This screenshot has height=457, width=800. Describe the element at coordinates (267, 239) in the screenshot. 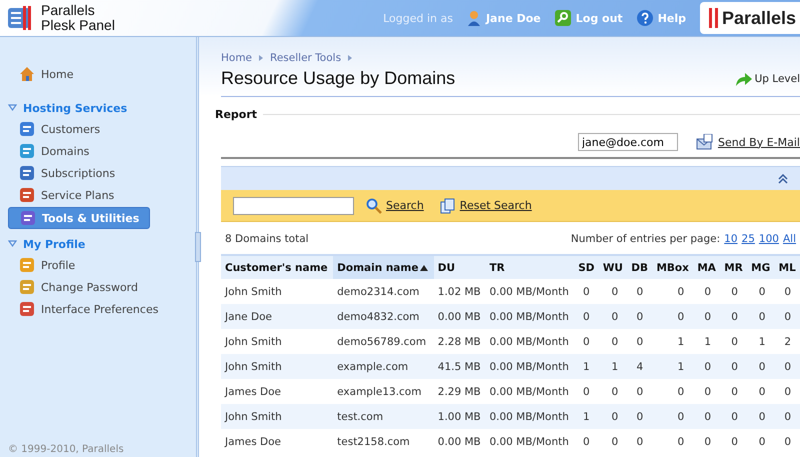

I see `total-count: 8 Domains total` at that location.